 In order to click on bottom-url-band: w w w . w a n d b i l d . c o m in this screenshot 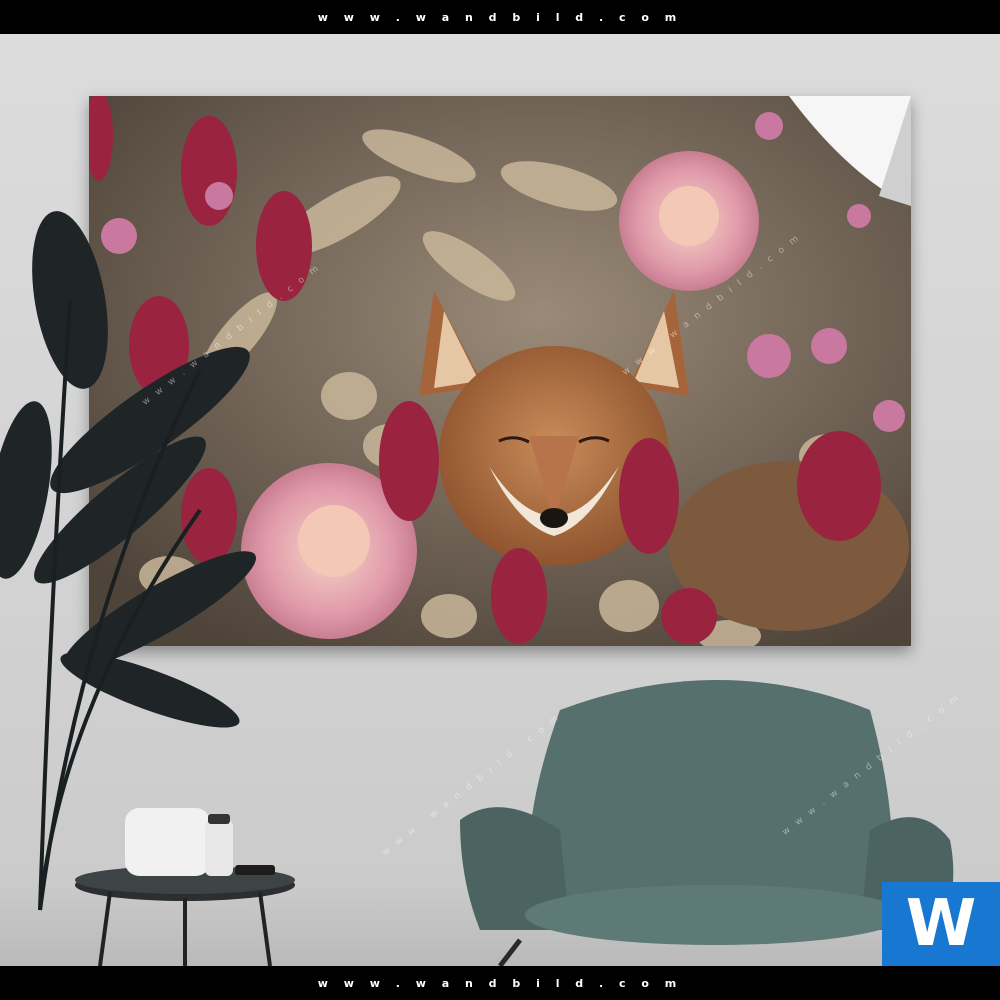, I will do `click(500, 983)`.